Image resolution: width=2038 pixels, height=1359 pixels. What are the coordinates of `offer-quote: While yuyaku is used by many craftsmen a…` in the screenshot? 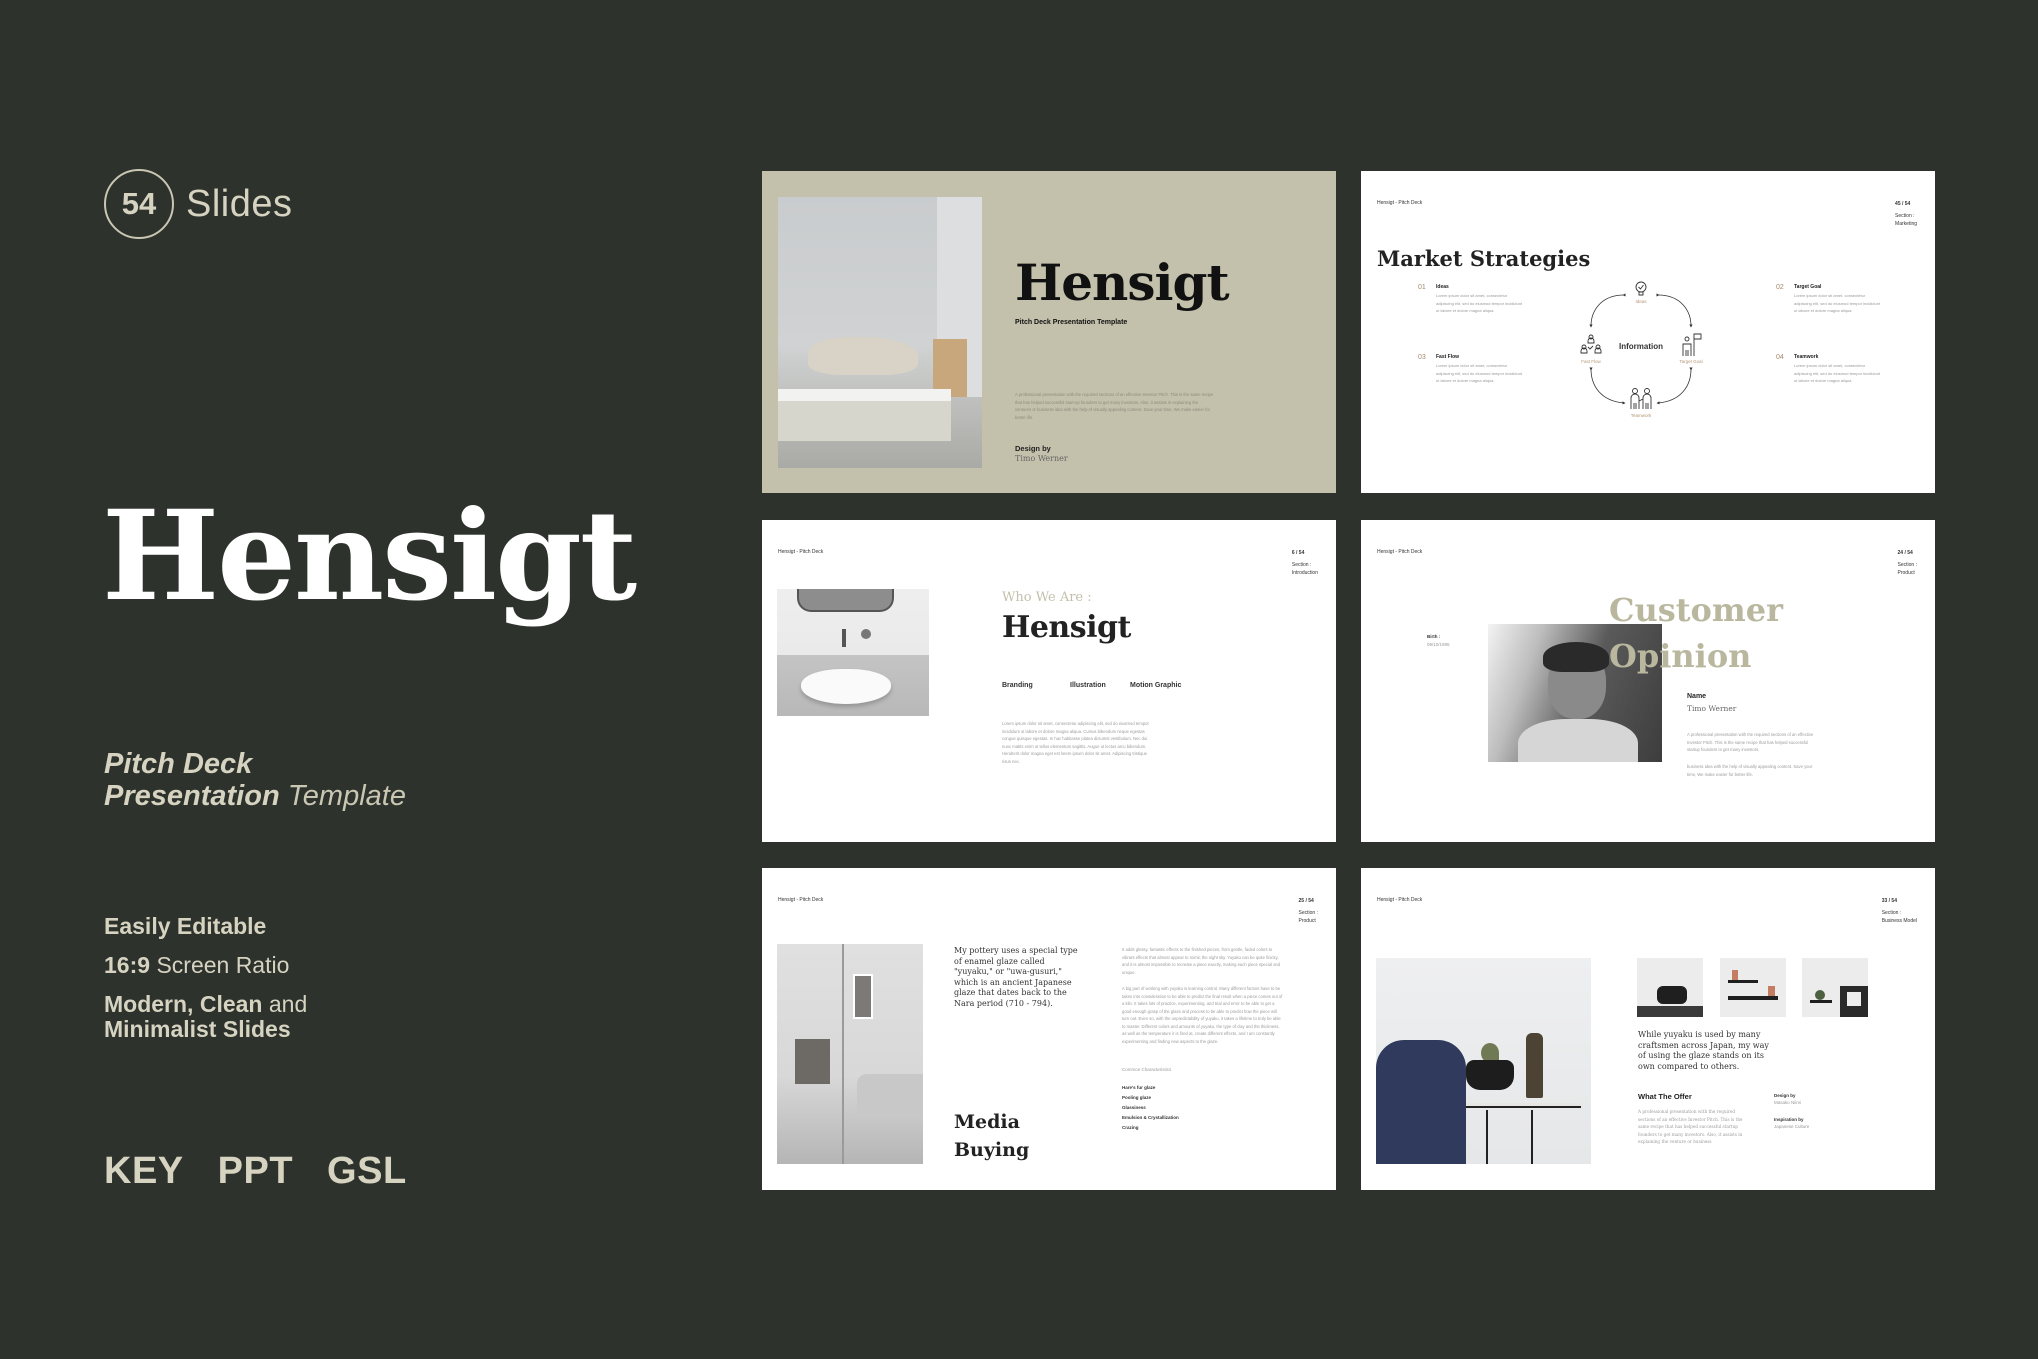 It's located at (1703, 1050).